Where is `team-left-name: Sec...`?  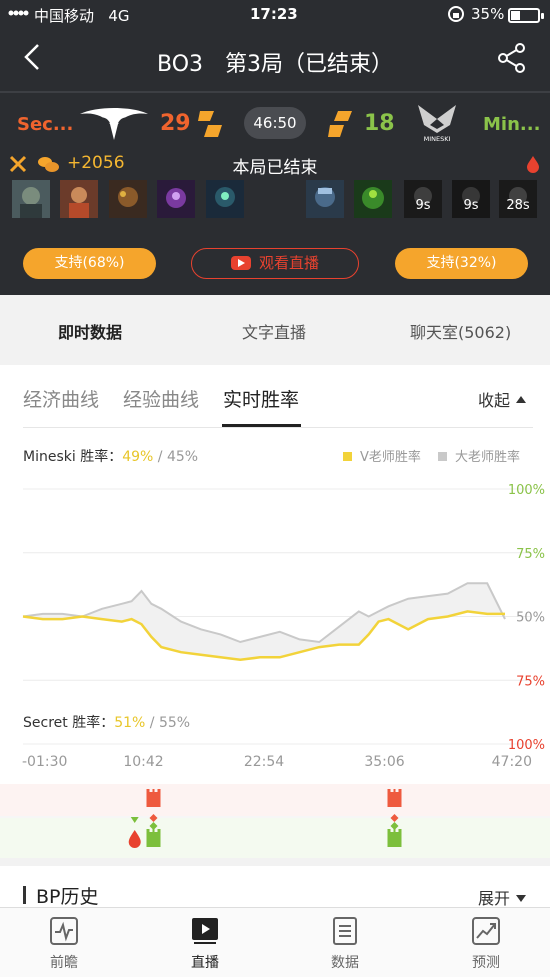 team-left-name: Sec... is located at coordinates (45, 124).